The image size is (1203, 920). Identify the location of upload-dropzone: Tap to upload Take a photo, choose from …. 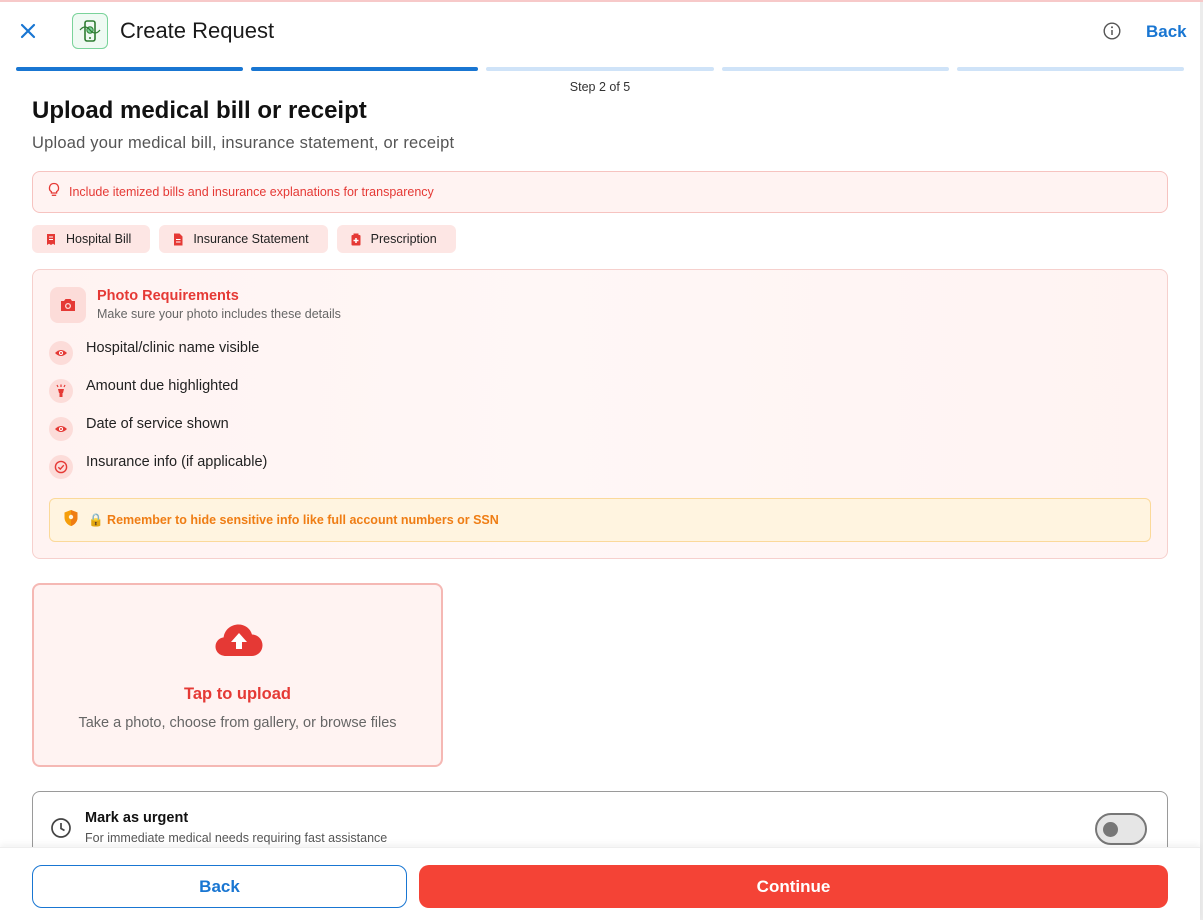
(237, 675).